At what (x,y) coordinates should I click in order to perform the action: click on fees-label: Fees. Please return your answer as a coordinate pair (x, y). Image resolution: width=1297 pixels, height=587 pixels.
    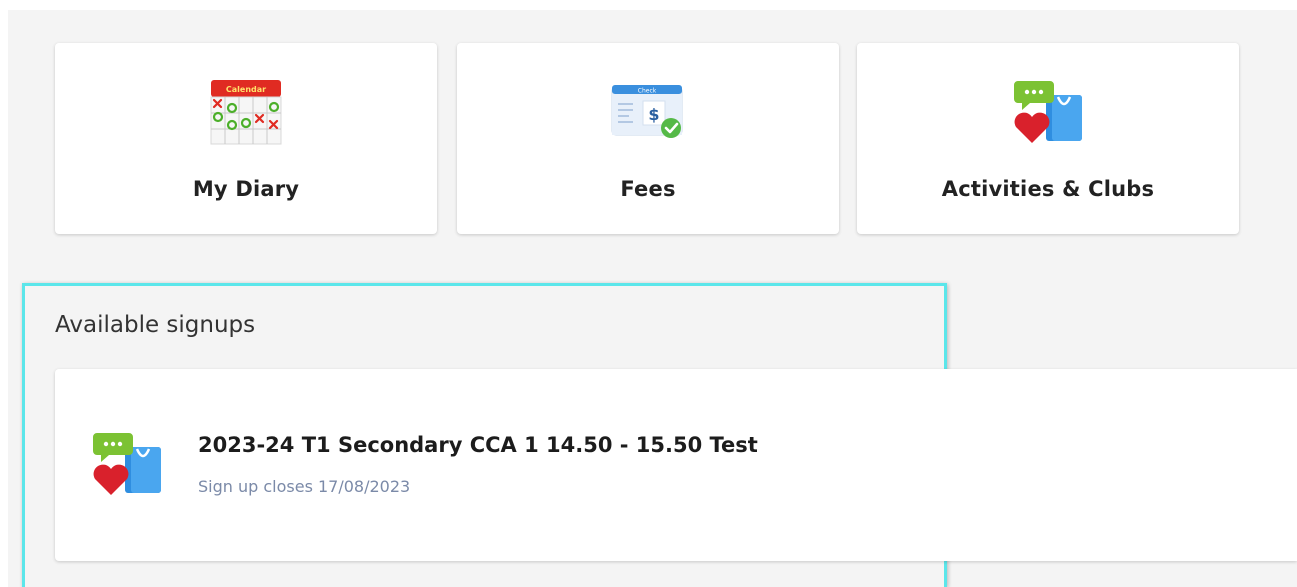
    Looking at the image, I should click on (648, 189).